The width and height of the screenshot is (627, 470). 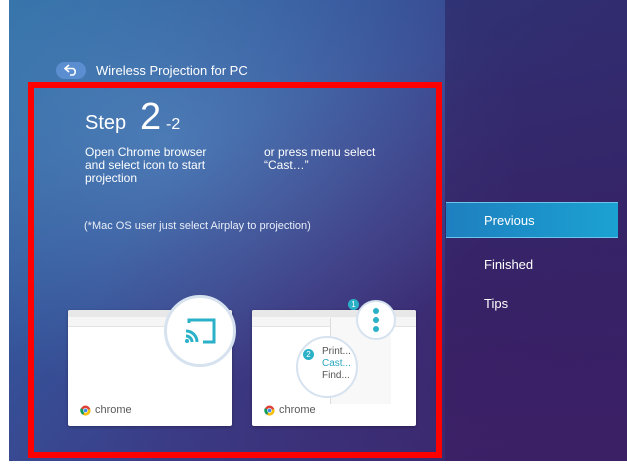 I want to click on back-arrow-icon, so click(x=70, y=70).